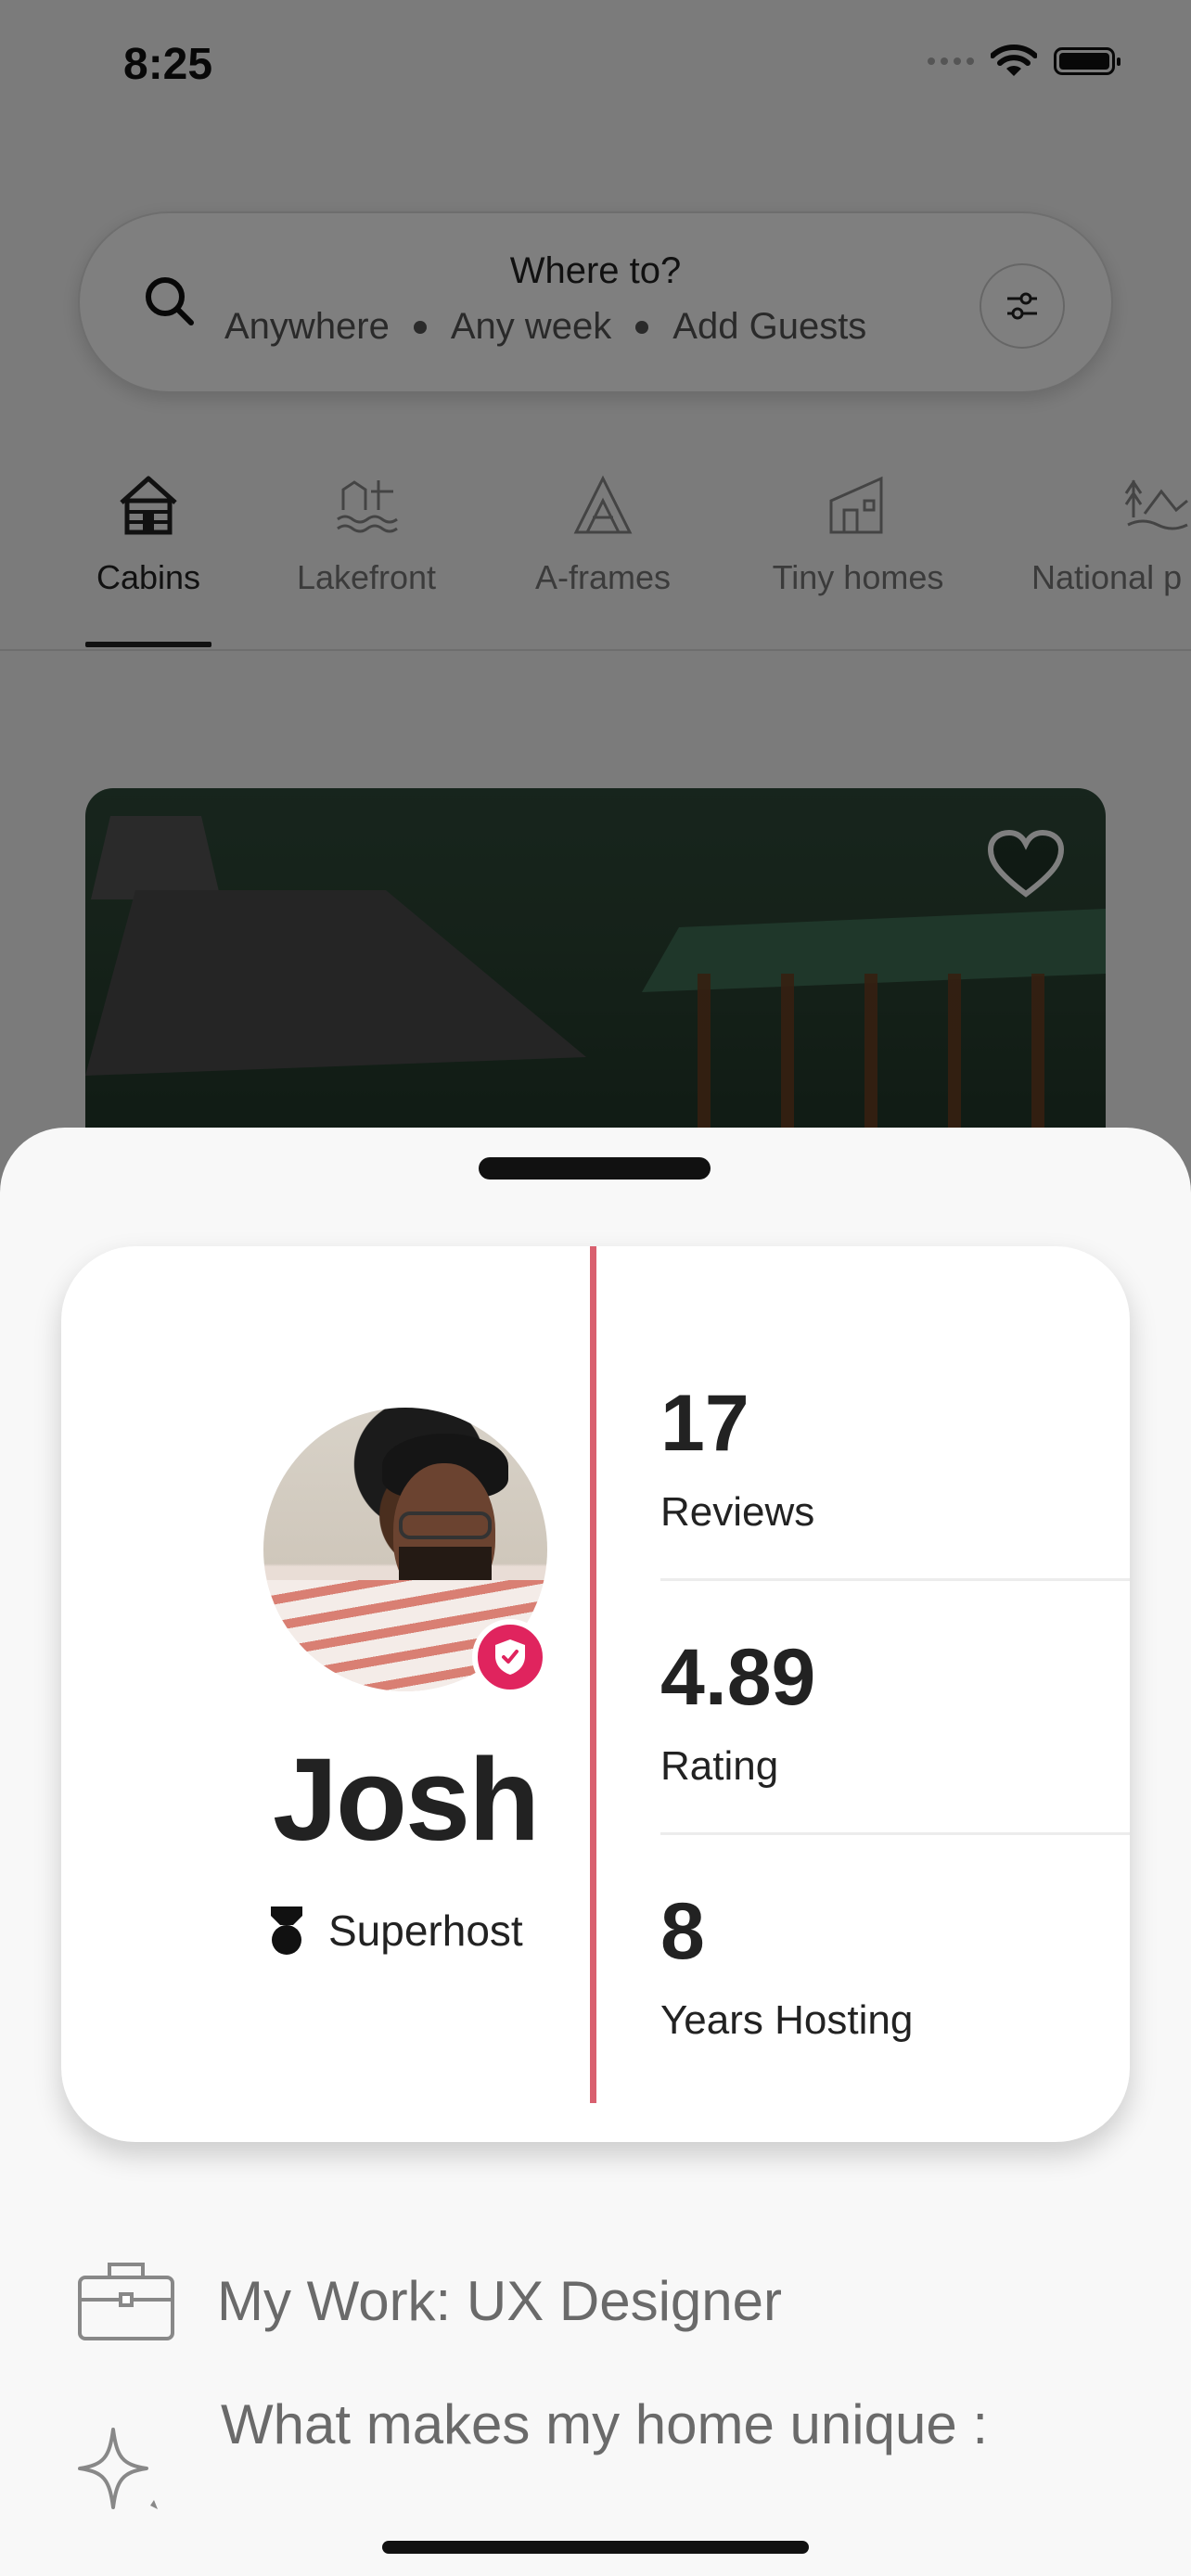 This screenshot has width=1191, height=2576. I want to click on superhost-label: Superhost, so click(395, 1931).